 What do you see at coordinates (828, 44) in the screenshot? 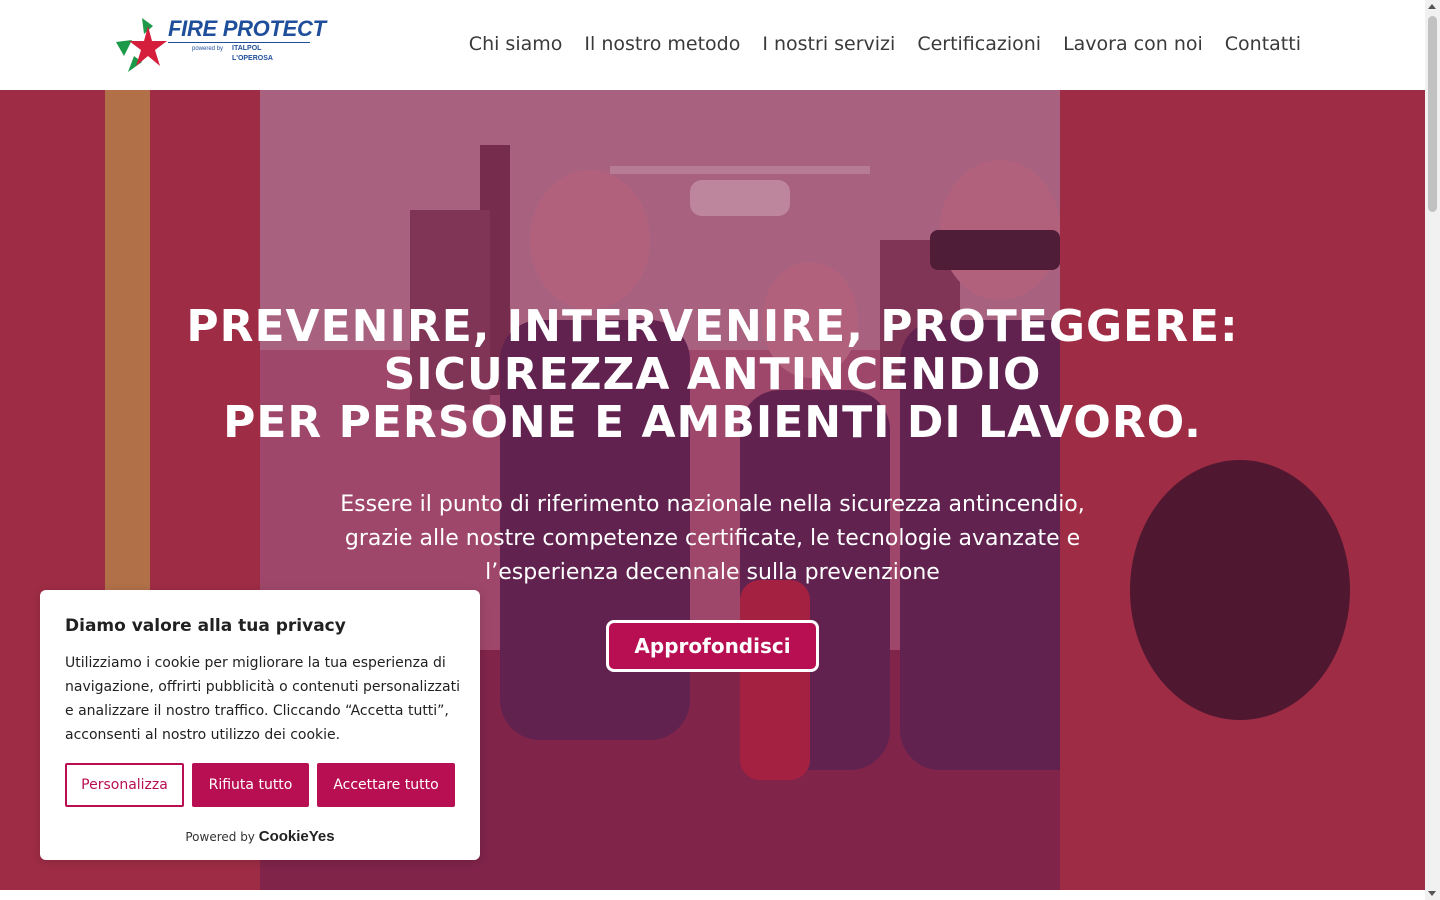
I see `nav-i-nostri-servizi: I nostri servizi` at bounding box center [828, 44].